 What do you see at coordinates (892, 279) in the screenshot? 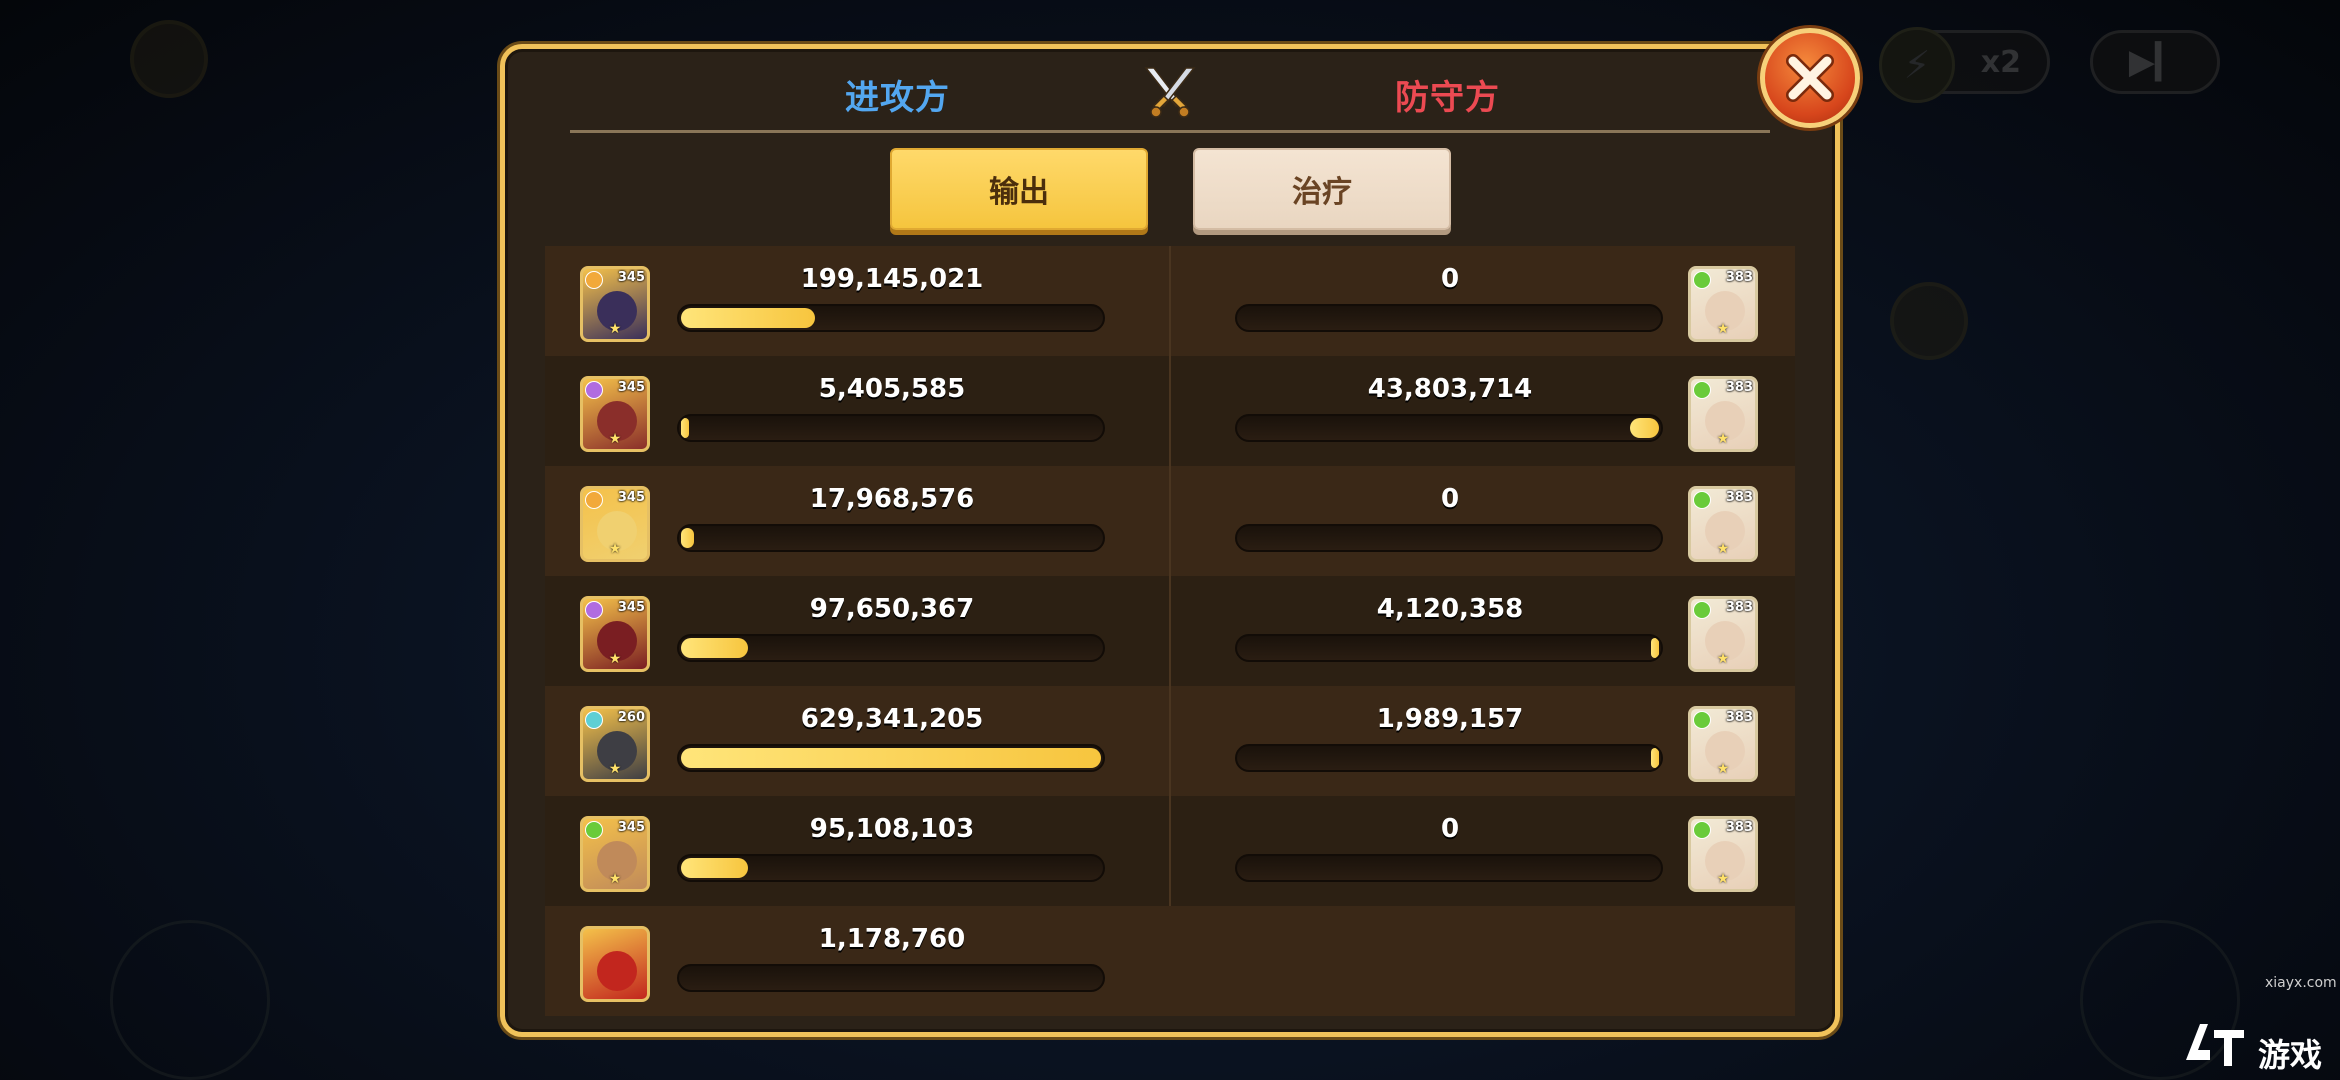
I see `attacker-damage-value: 199,145,021` at bounding box center [892, 279].